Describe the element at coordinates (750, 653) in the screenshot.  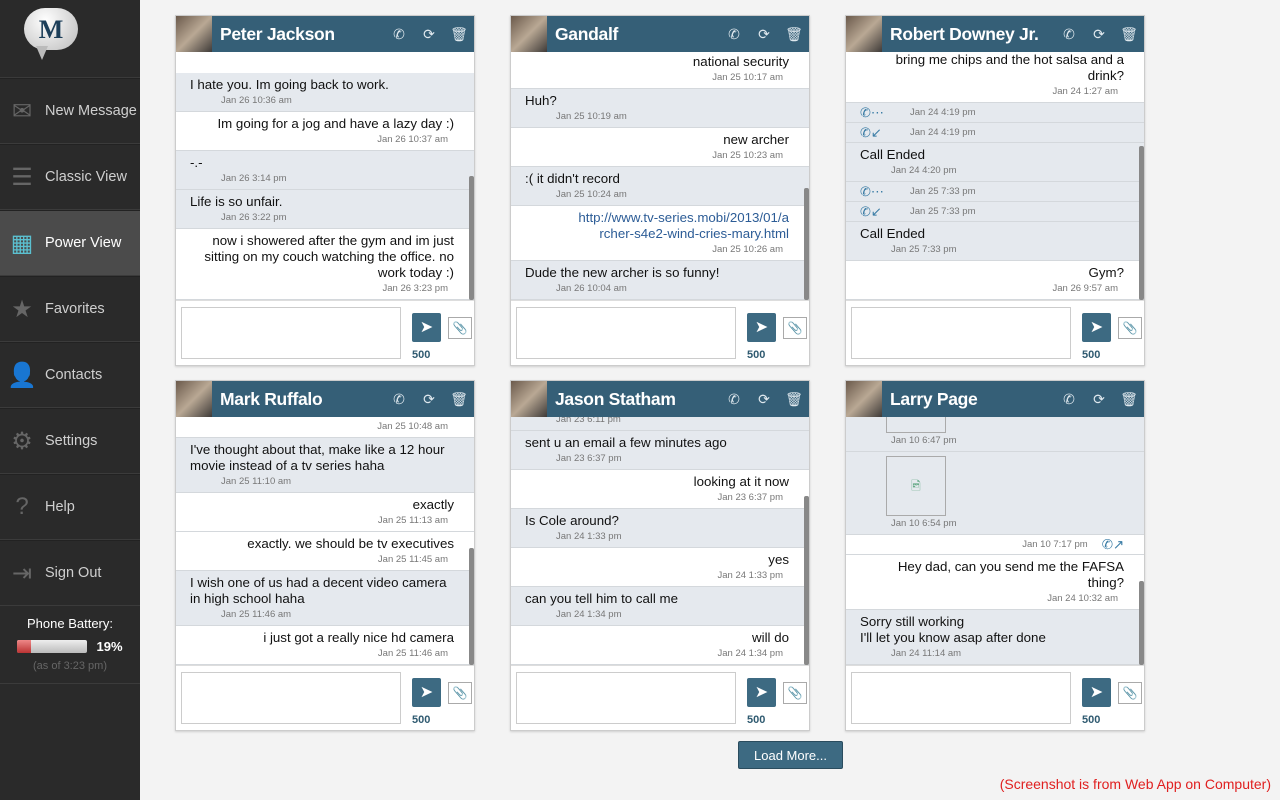
I see `message-time: Jan 24 1:34 pm` at that location.